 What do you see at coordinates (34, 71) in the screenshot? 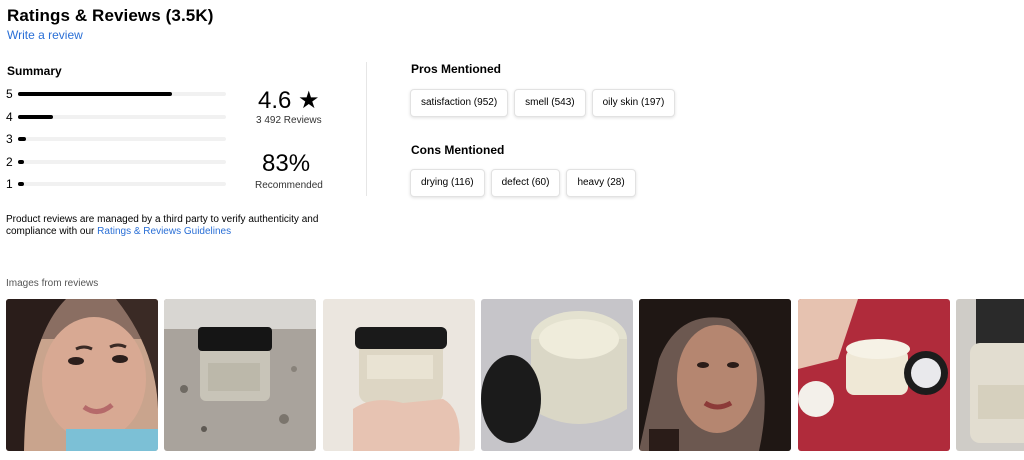
I see `summary-heading: Summary` at bounding box center [34, 71].